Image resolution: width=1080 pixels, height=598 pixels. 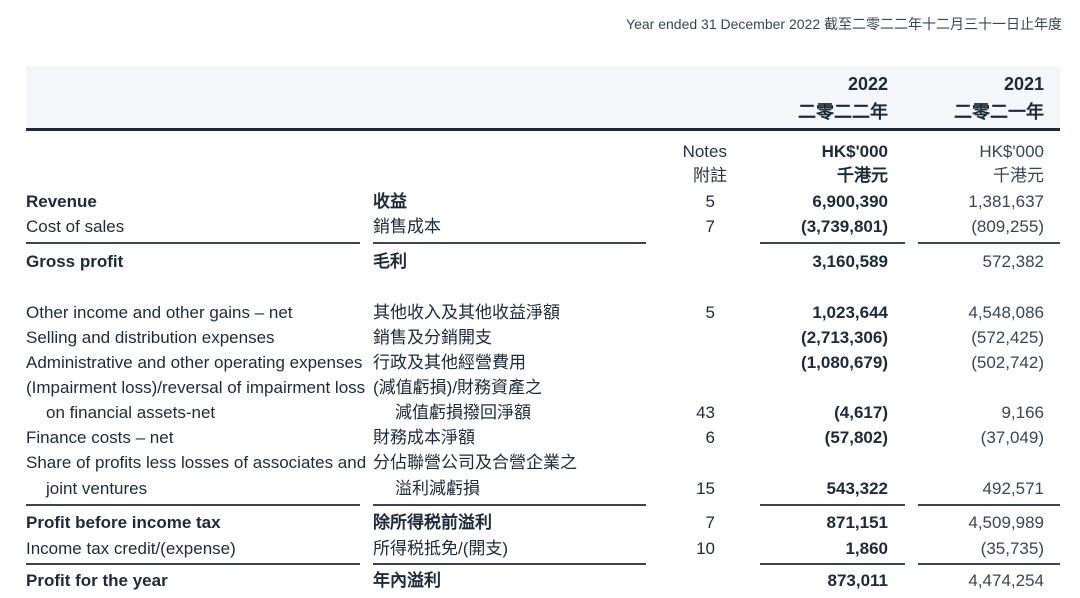 I want to click on column-header-2021: 2021 二零二一年, so click(x=999, y=98).